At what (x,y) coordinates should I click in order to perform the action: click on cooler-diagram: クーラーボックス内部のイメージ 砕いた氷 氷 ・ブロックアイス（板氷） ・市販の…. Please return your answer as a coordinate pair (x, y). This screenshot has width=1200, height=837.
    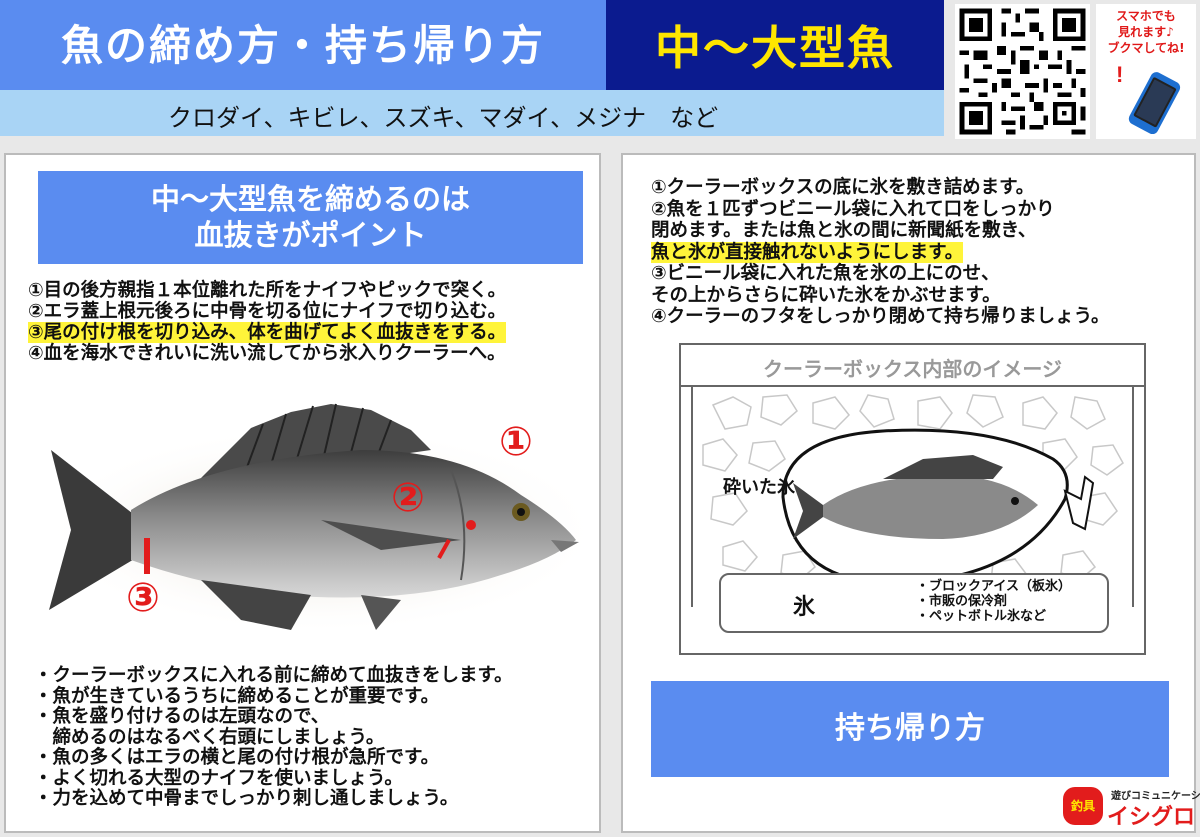
    Looking at the image, I should click on (912, 499).